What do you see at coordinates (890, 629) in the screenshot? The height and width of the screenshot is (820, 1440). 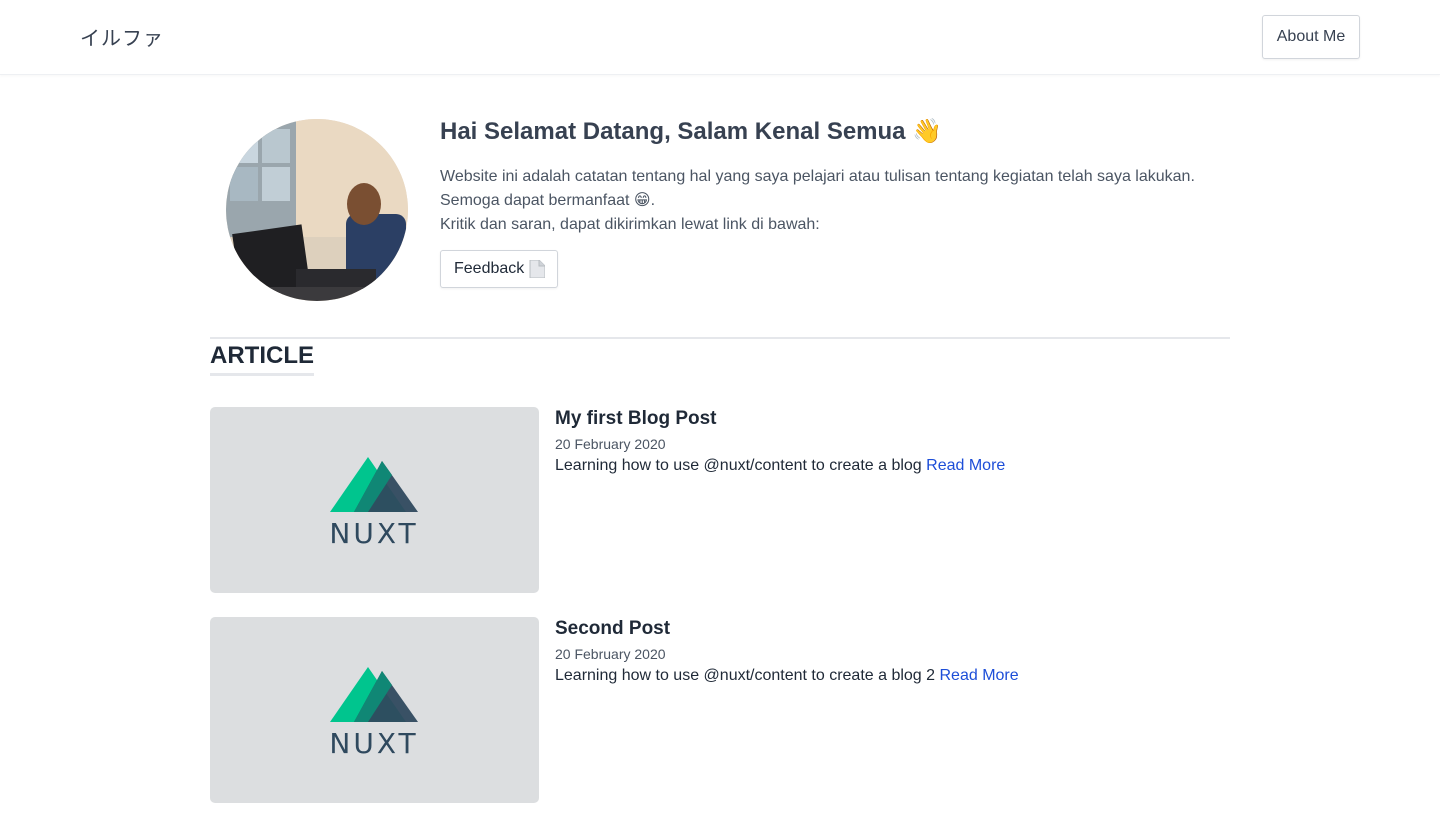 I see `article-title: Second Post` at bounding box center [890, 629].